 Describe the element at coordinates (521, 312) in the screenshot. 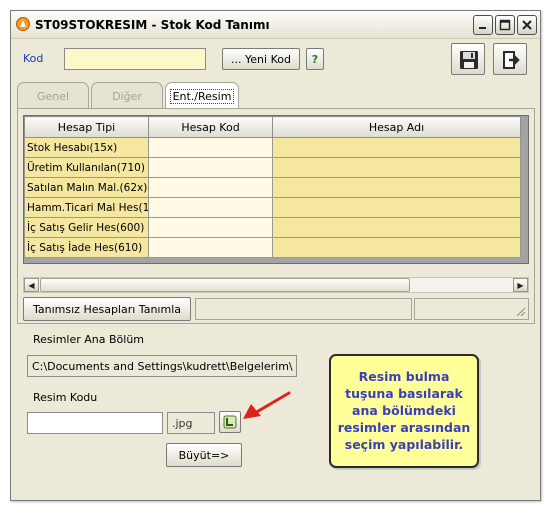

I see `resize-grip-icon` at that location.